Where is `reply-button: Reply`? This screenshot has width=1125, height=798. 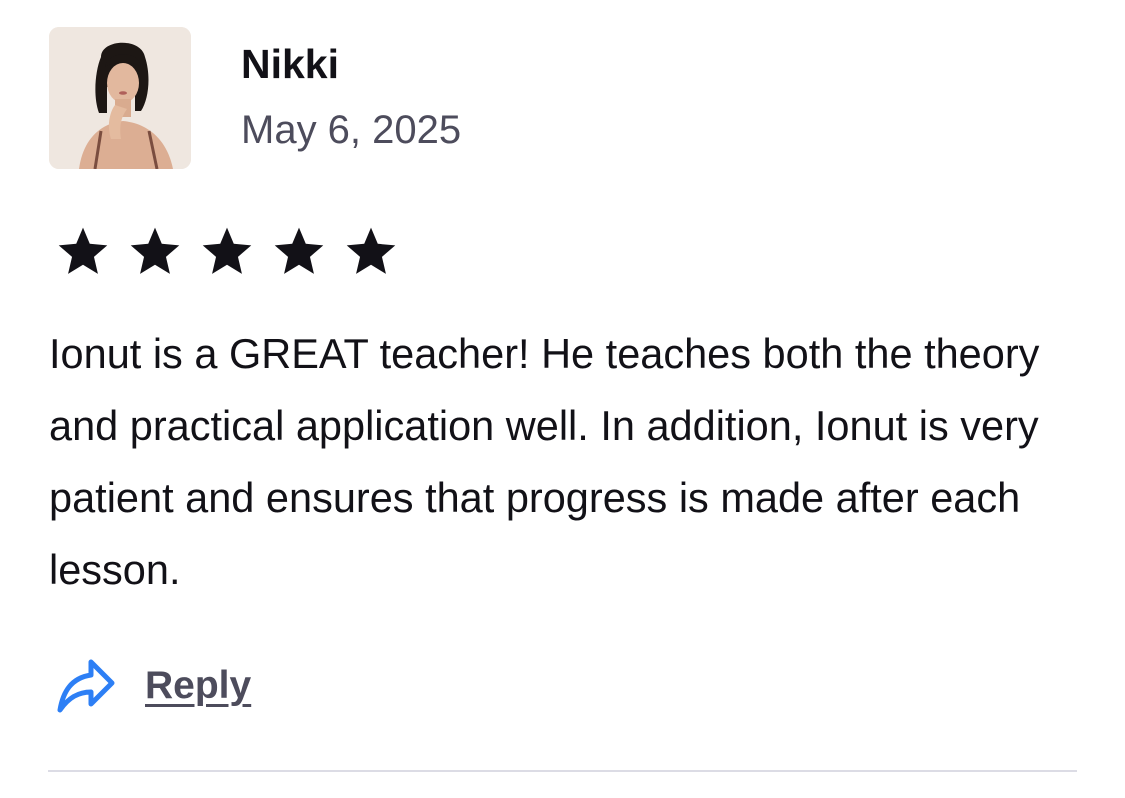
reply-button: Reply is located at coordinates (153, 686).